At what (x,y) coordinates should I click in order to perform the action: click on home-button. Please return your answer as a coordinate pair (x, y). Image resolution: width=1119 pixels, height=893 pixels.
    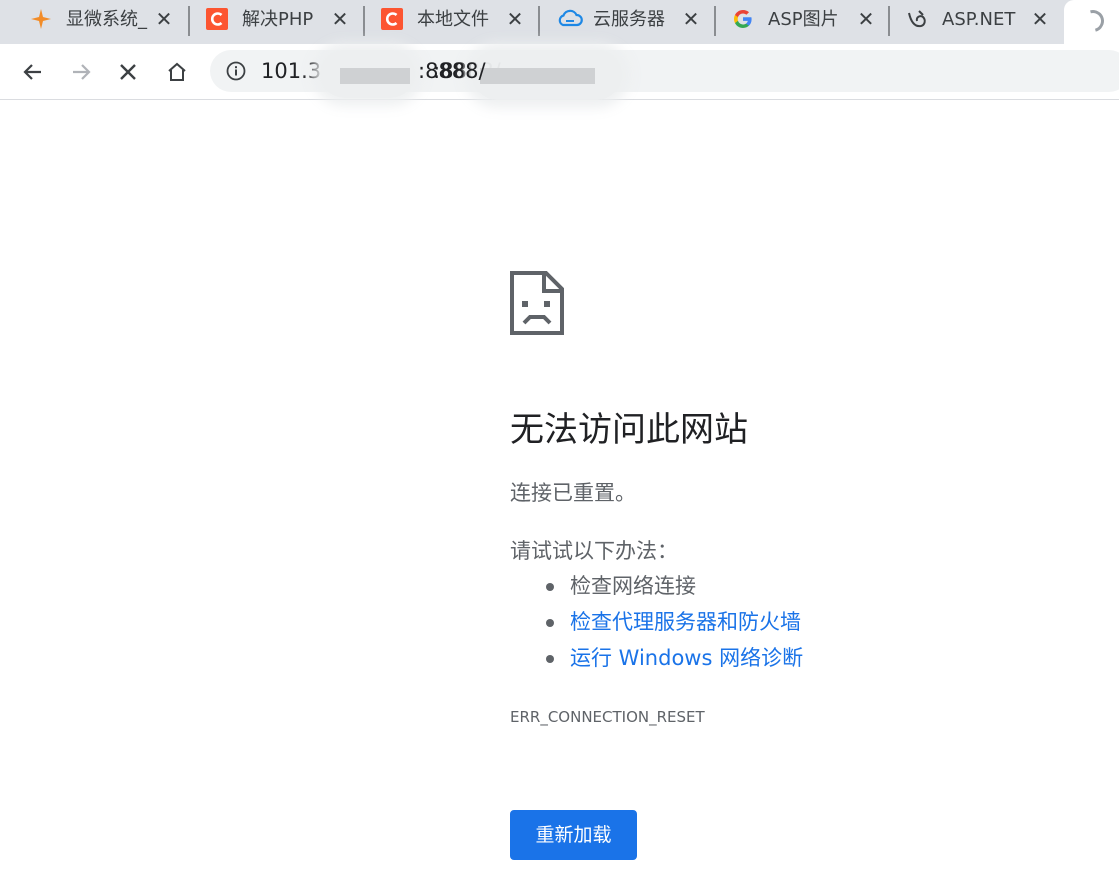
    Looking at the image, I should click on (177, 72).